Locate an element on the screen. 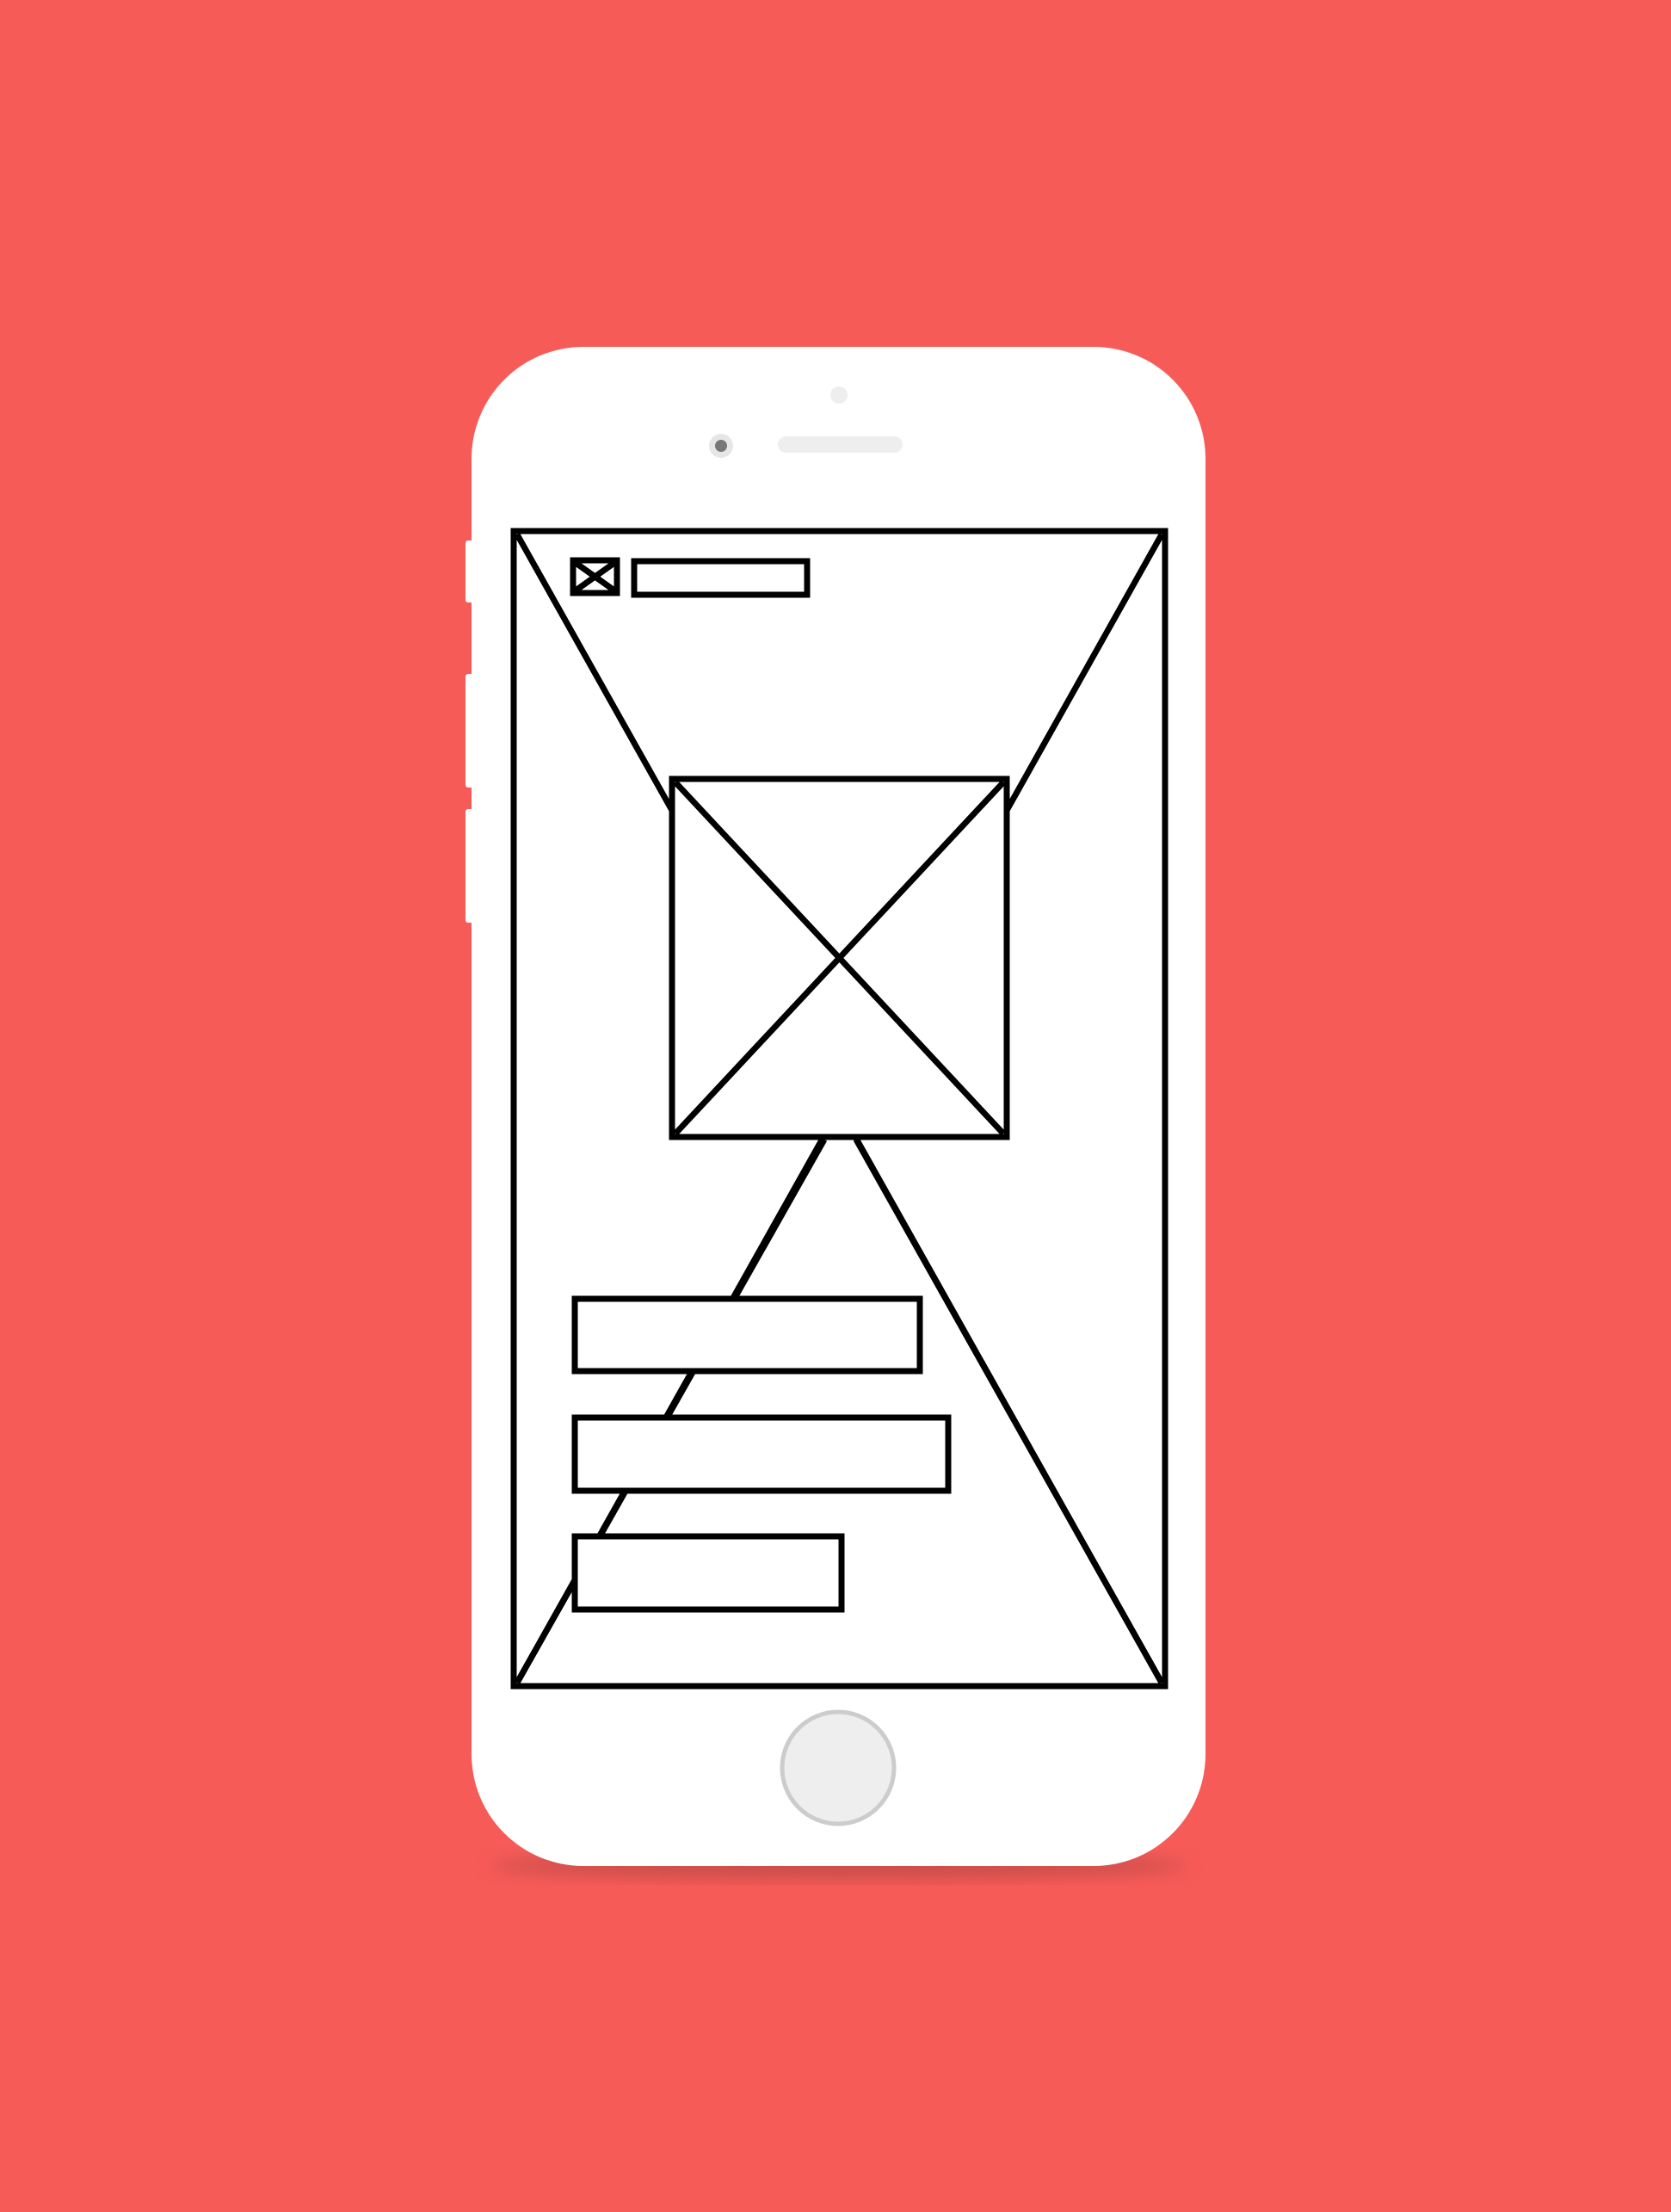 Image resolution: width=1671 pixels, height=2212 pixels. hero-image-placeholder is located at coordinates (839, 958).